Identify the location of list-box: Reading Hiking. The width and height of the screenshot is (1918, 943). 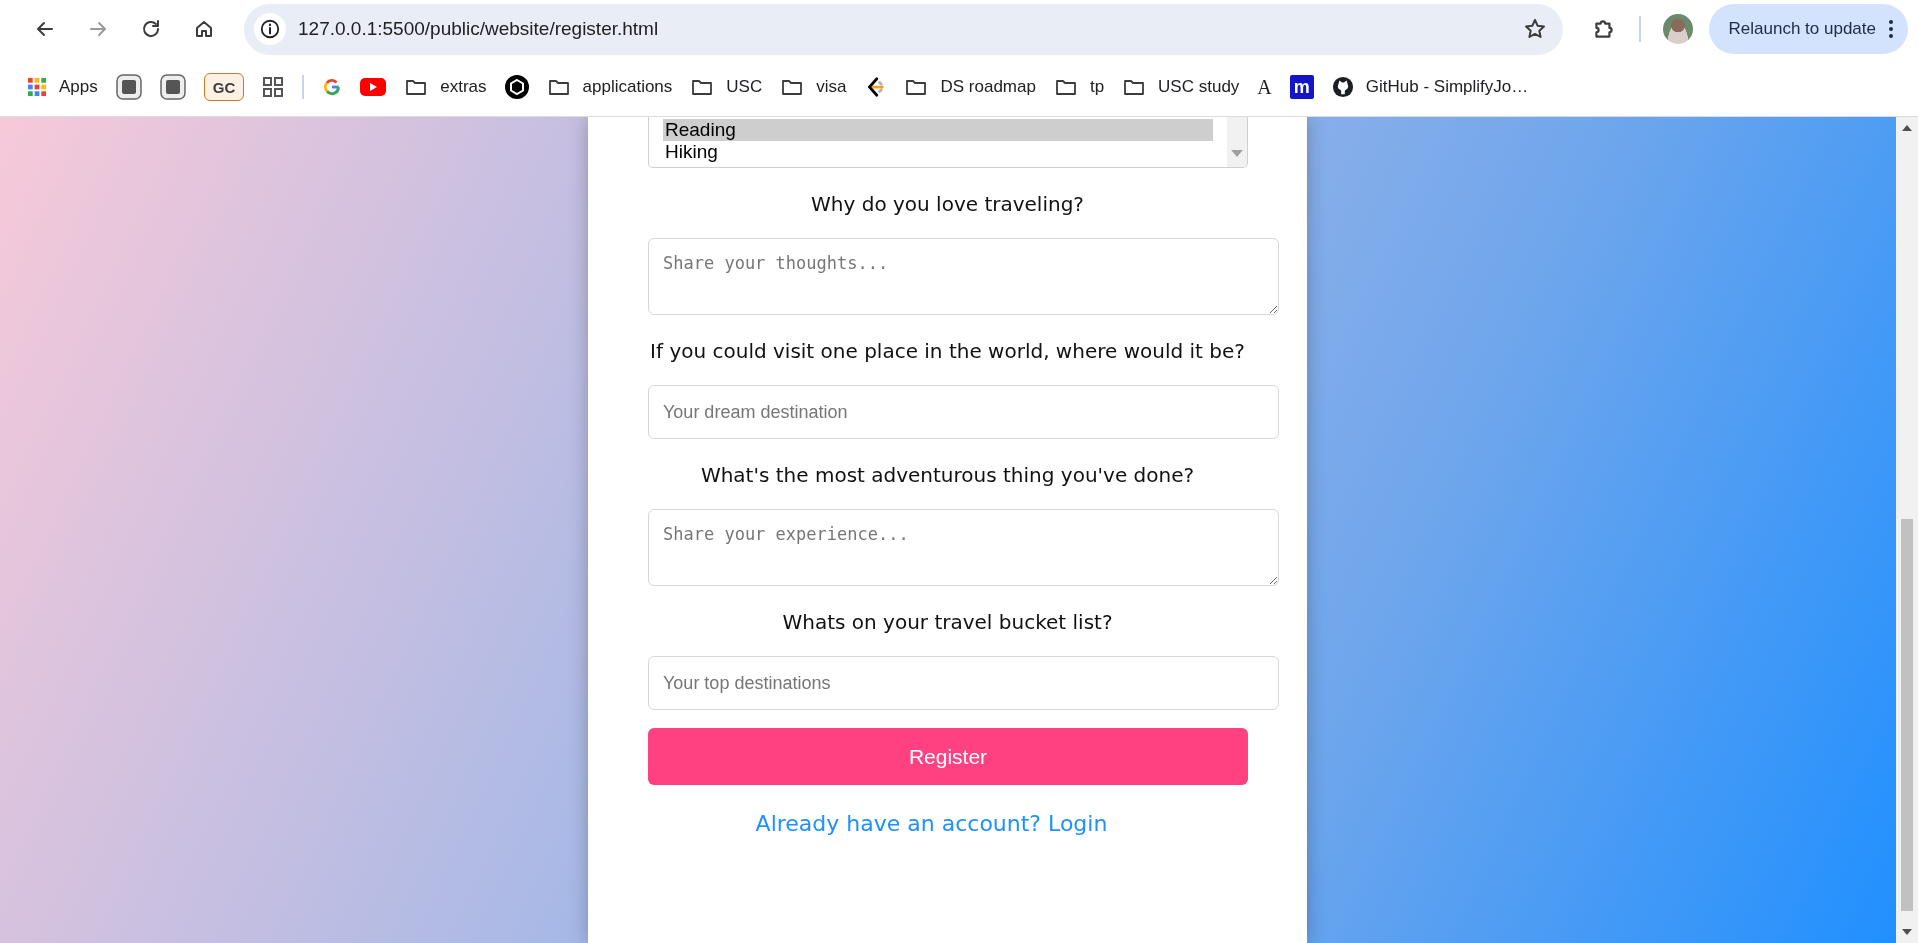
(948, 142).